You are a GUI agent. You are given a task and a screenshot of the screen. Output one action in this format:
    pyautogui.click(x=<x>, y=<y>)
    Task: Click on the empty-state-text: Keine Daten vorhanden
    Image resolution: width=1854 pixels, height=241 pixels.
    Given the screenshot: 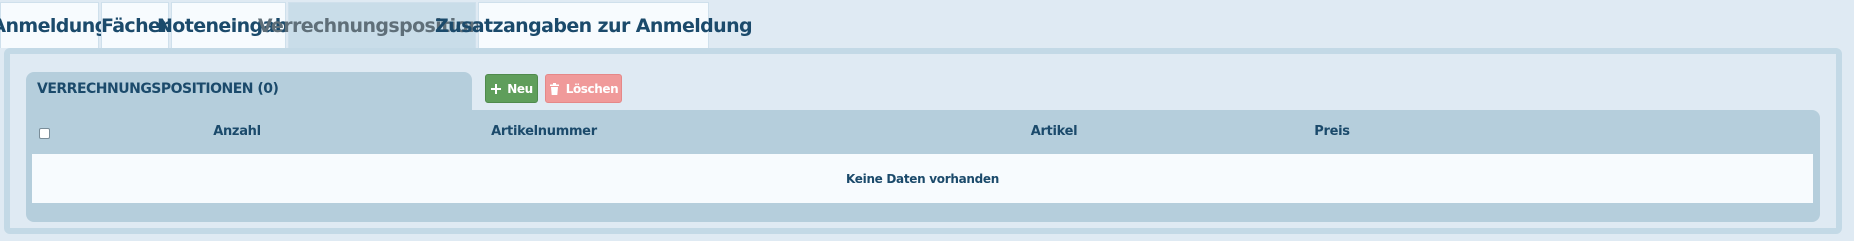 What is the action you would take?
    pyautogui.click(x=922, y=178)
    